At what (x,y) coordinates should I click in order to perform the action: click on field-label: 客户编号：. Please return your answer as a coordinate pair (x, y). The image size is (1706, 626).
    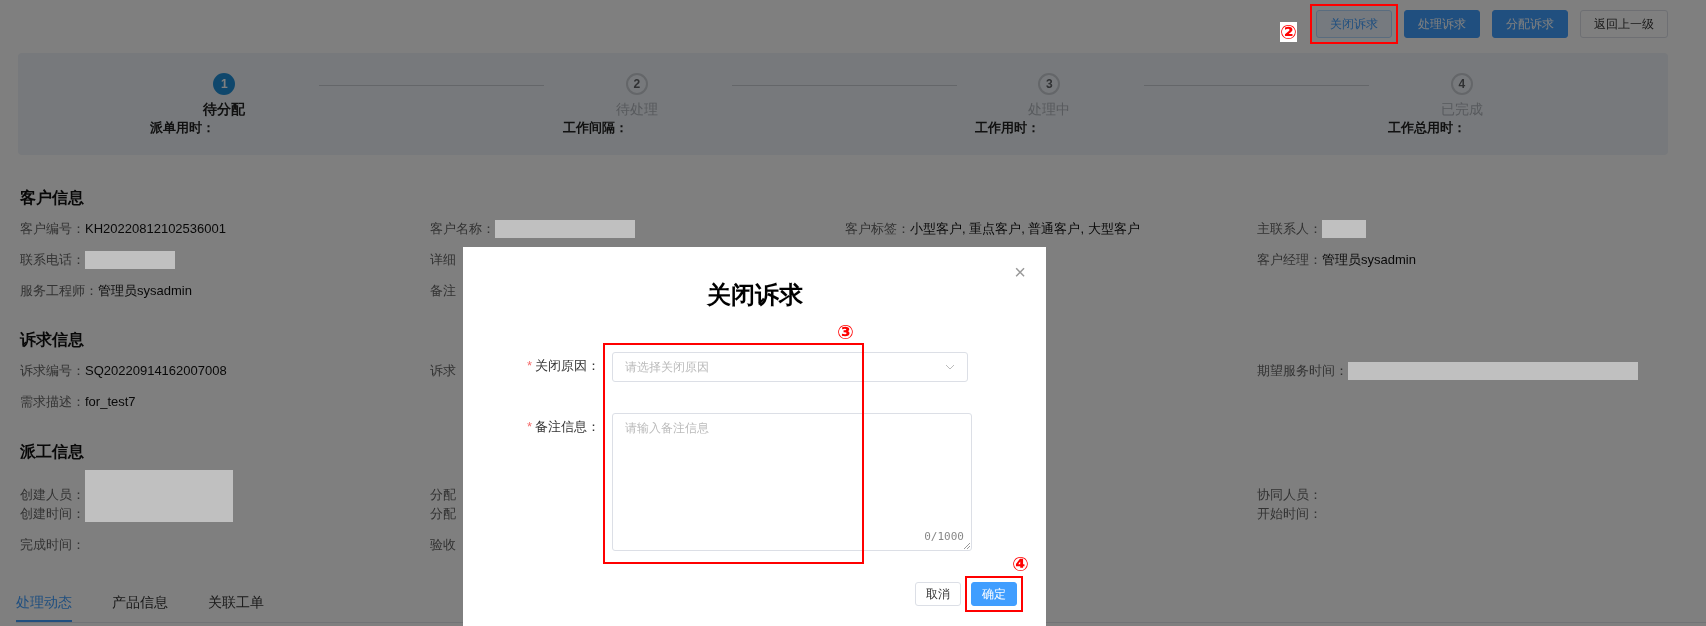
    Looking at the image, I should click on (52, 228).